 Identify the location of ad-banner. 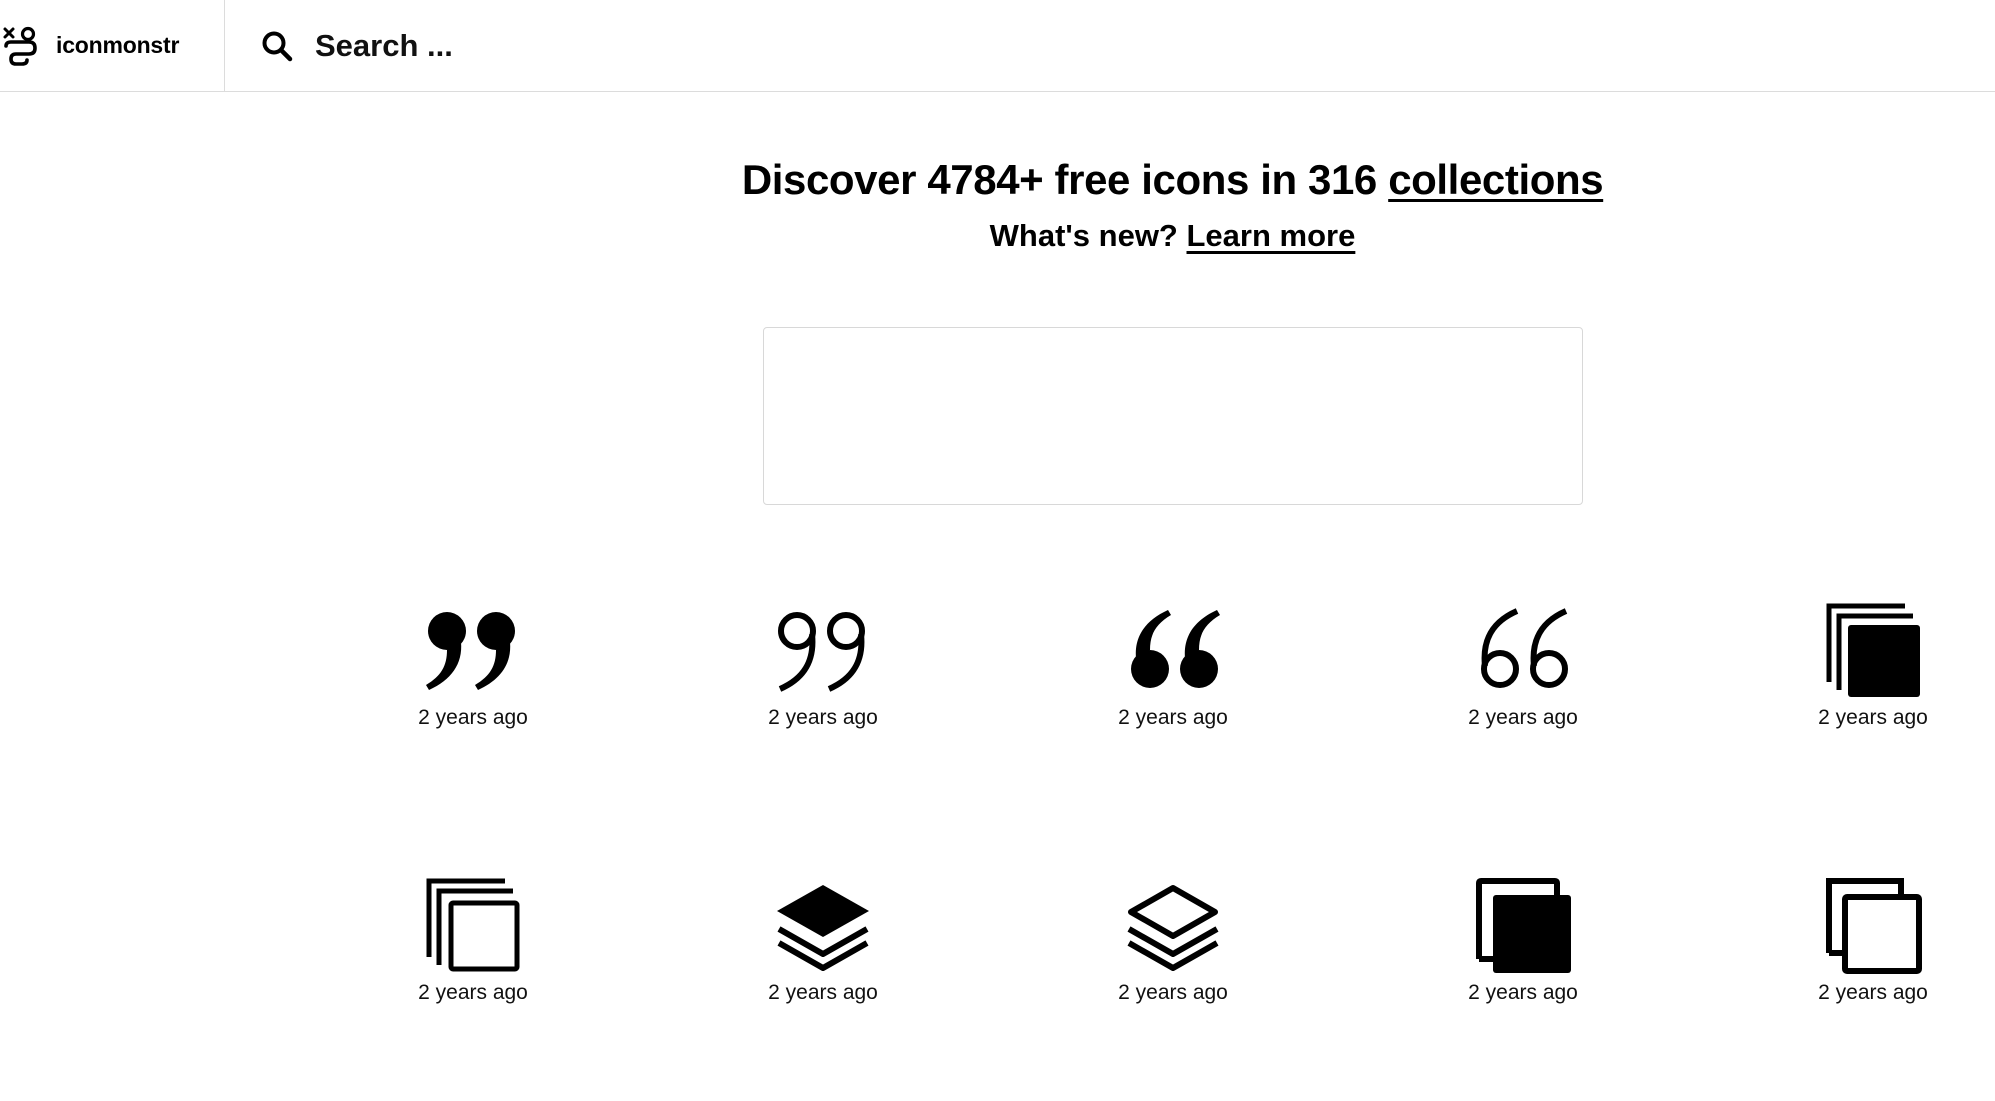
(1173, 416).